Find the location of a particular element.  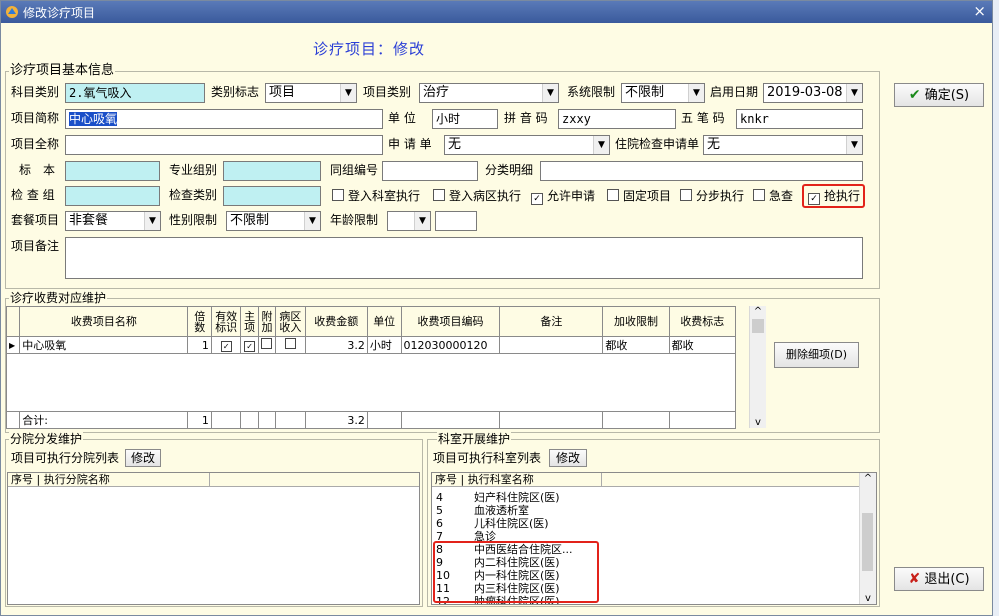

checkbox-allow-request: ✓ 允许申请 is located at coordinates (563, 196).